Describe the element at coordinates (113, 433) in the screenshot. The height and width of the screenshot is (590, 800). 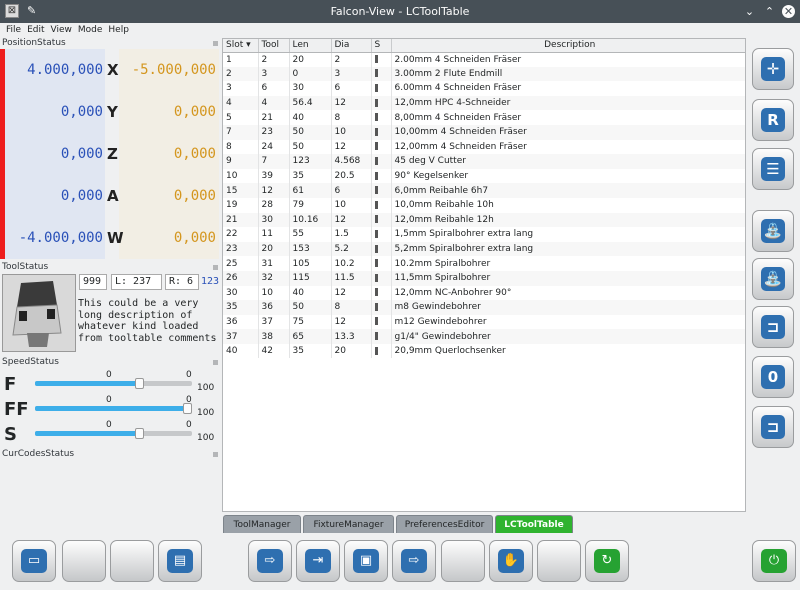
I see `speed-slider` at that location.